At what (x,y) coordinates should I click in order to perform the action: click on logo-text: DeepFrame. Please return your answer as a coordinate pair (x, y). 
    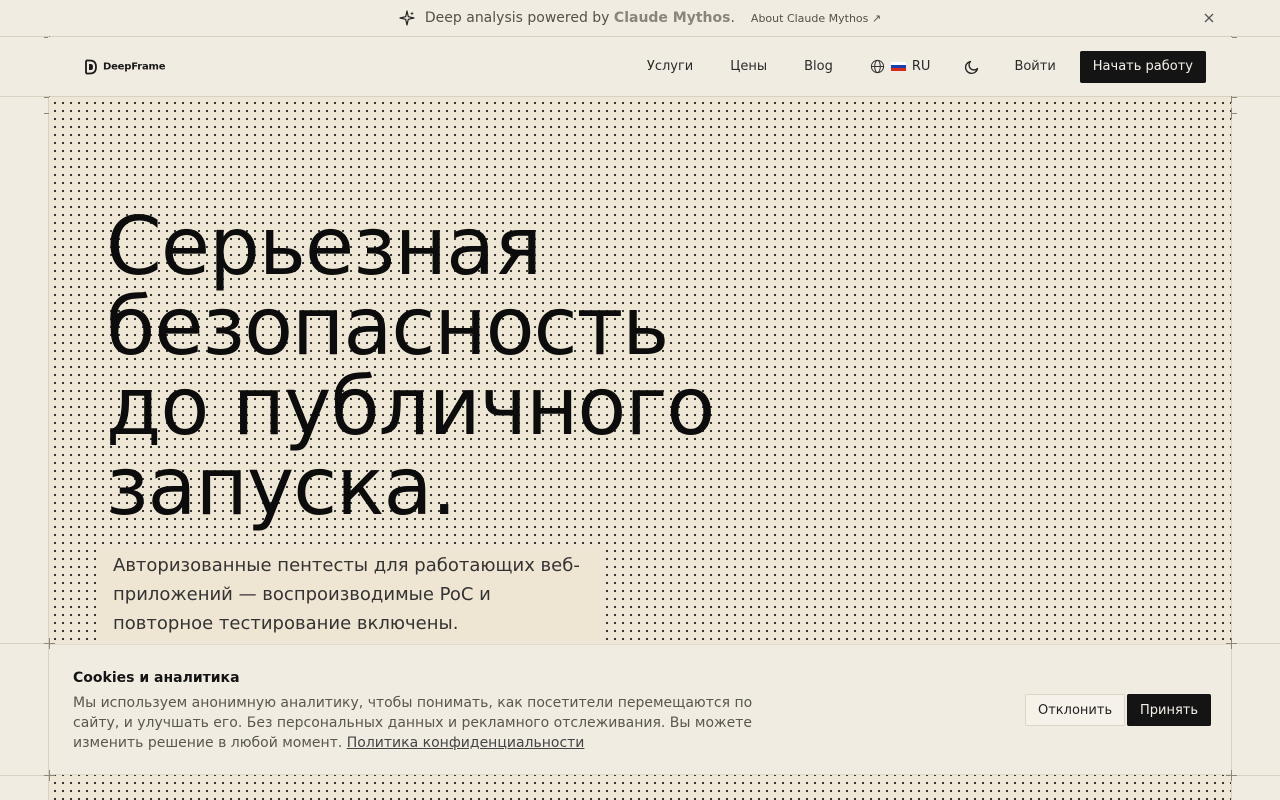
    Looking at the image, I should click on (134, 67).